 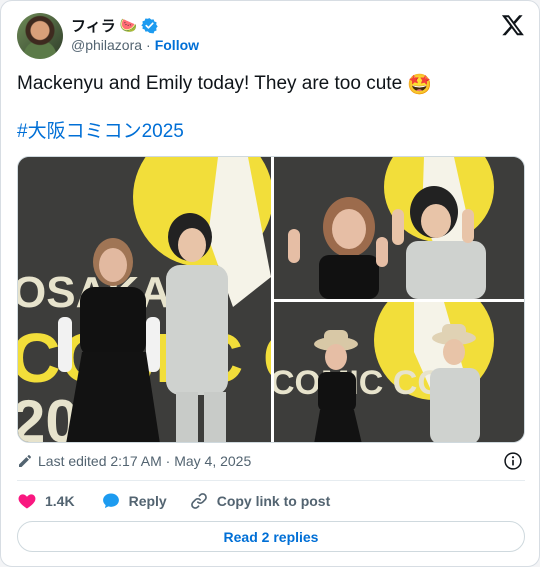 What do you see at coordinates (173, 501) in the screenshot?
I see `post-actions: 1.4K Reply Copy link to post` at bounding box center [173, 501].